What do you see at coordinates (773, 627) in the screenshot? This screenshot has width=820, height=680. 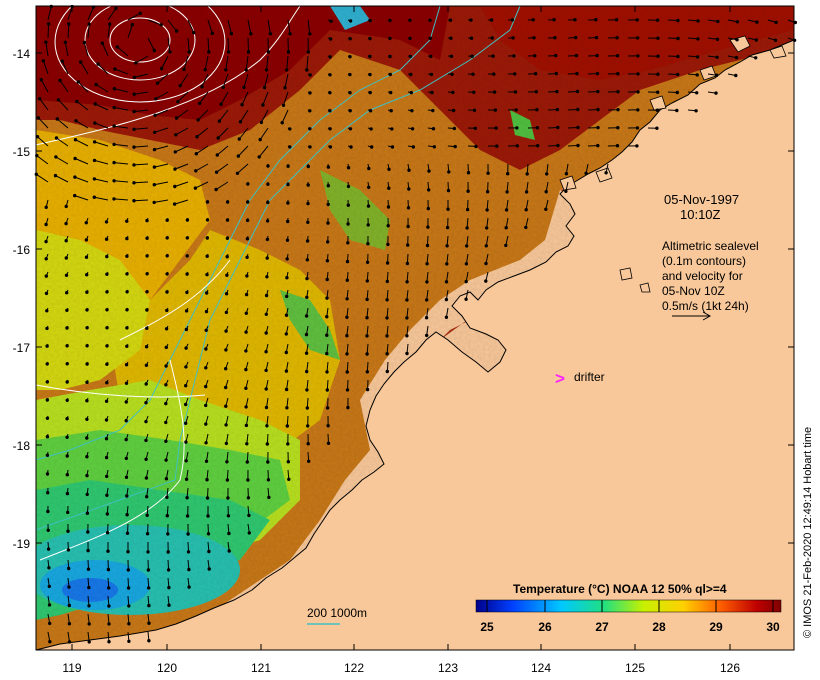 I see `colorbar-tick: 30` at bounding box center [773, 627].